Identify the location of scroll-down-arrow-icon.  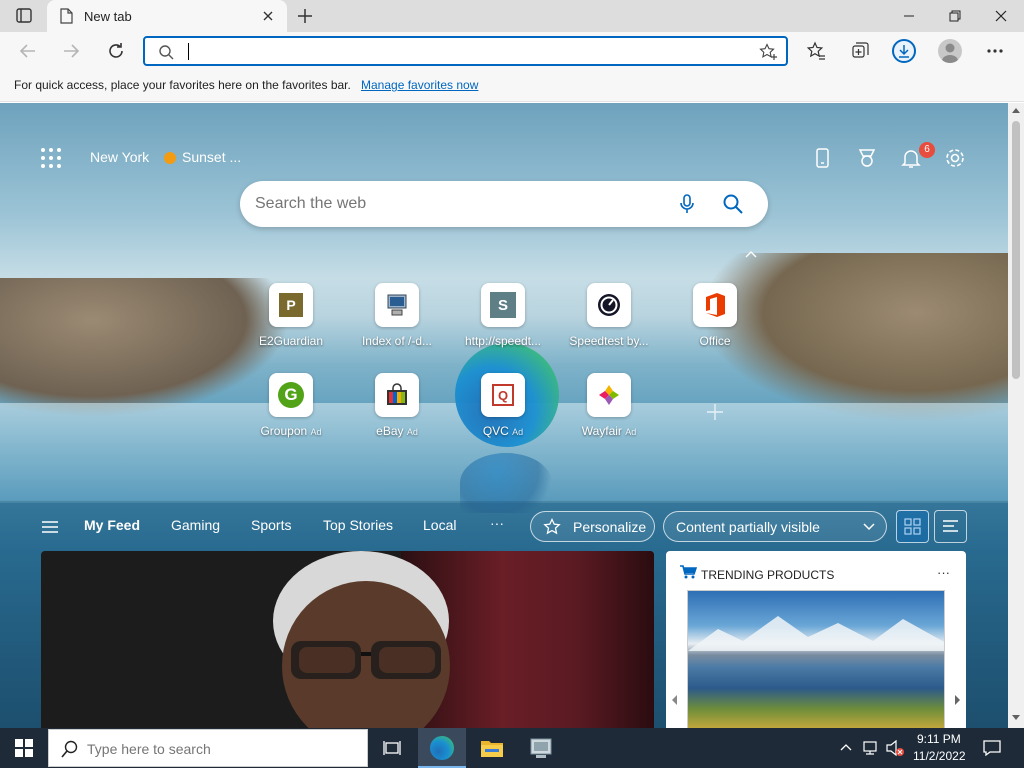
(1016, 718).